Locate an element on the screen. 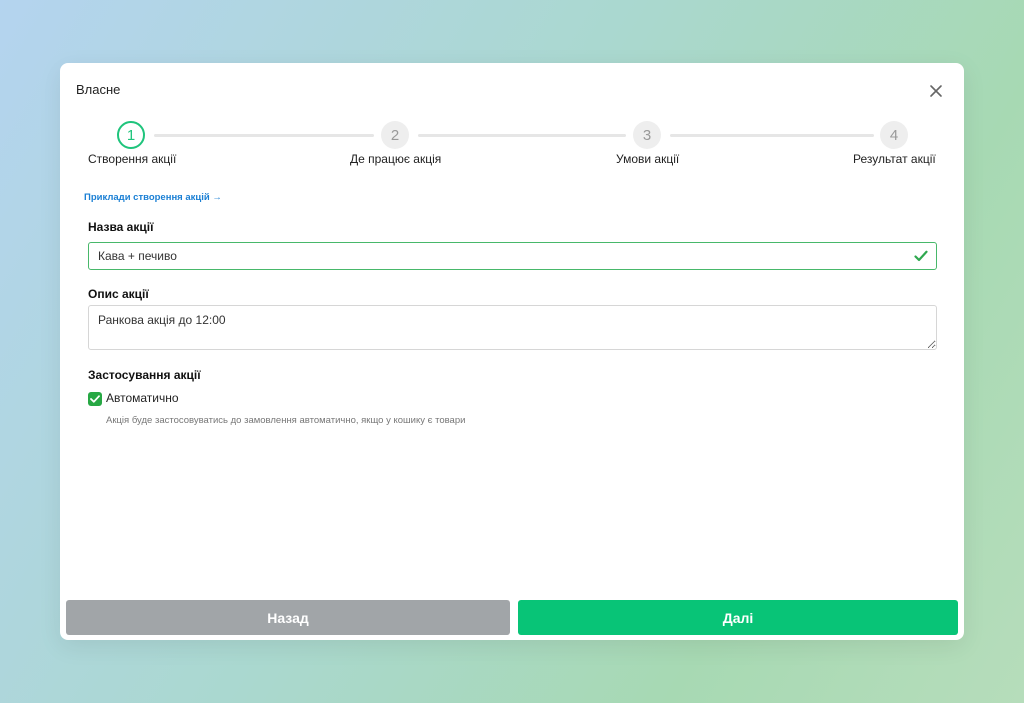 The width and height of the screenshot is (1024, 703). step-3-label: Умови акції is located at coordinates (648, 159).